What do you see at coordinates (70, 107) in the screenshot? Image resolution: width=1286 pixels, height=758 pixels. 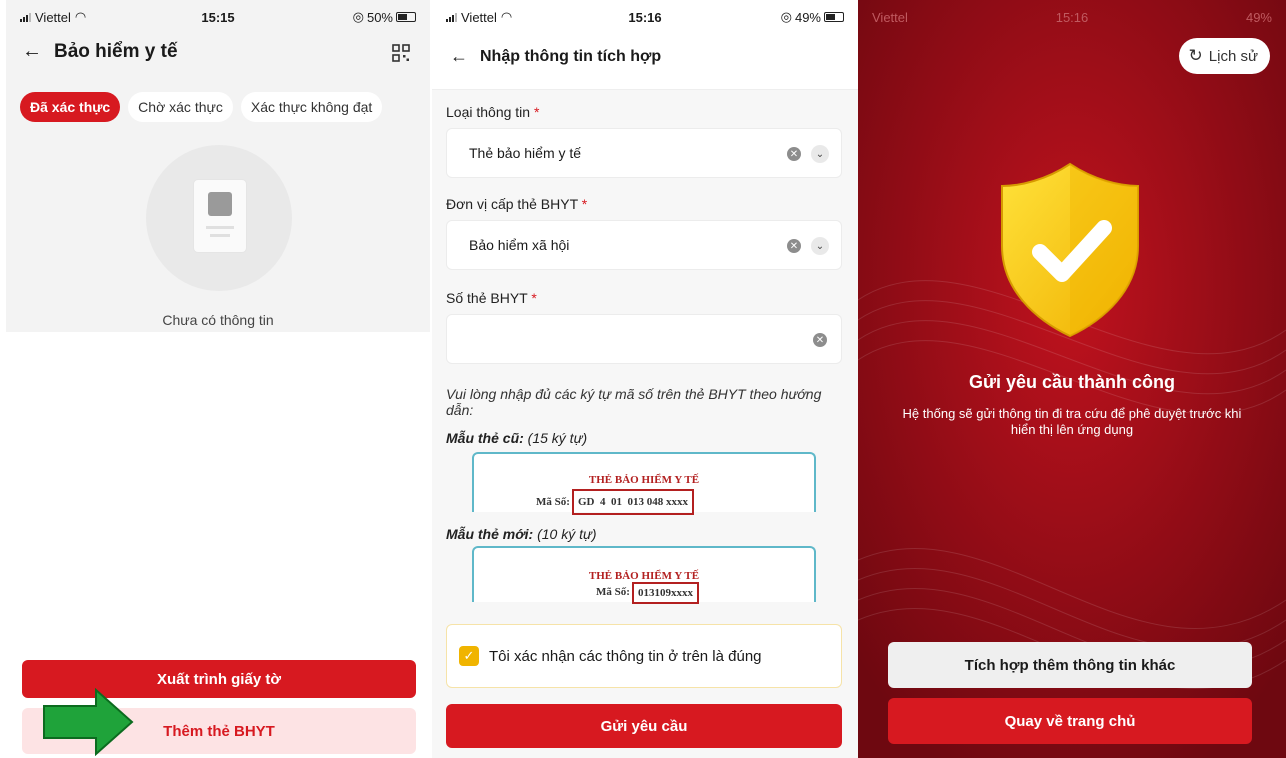 I see `tab-verified: Đã xác thực` at bounding box center [70, 107].